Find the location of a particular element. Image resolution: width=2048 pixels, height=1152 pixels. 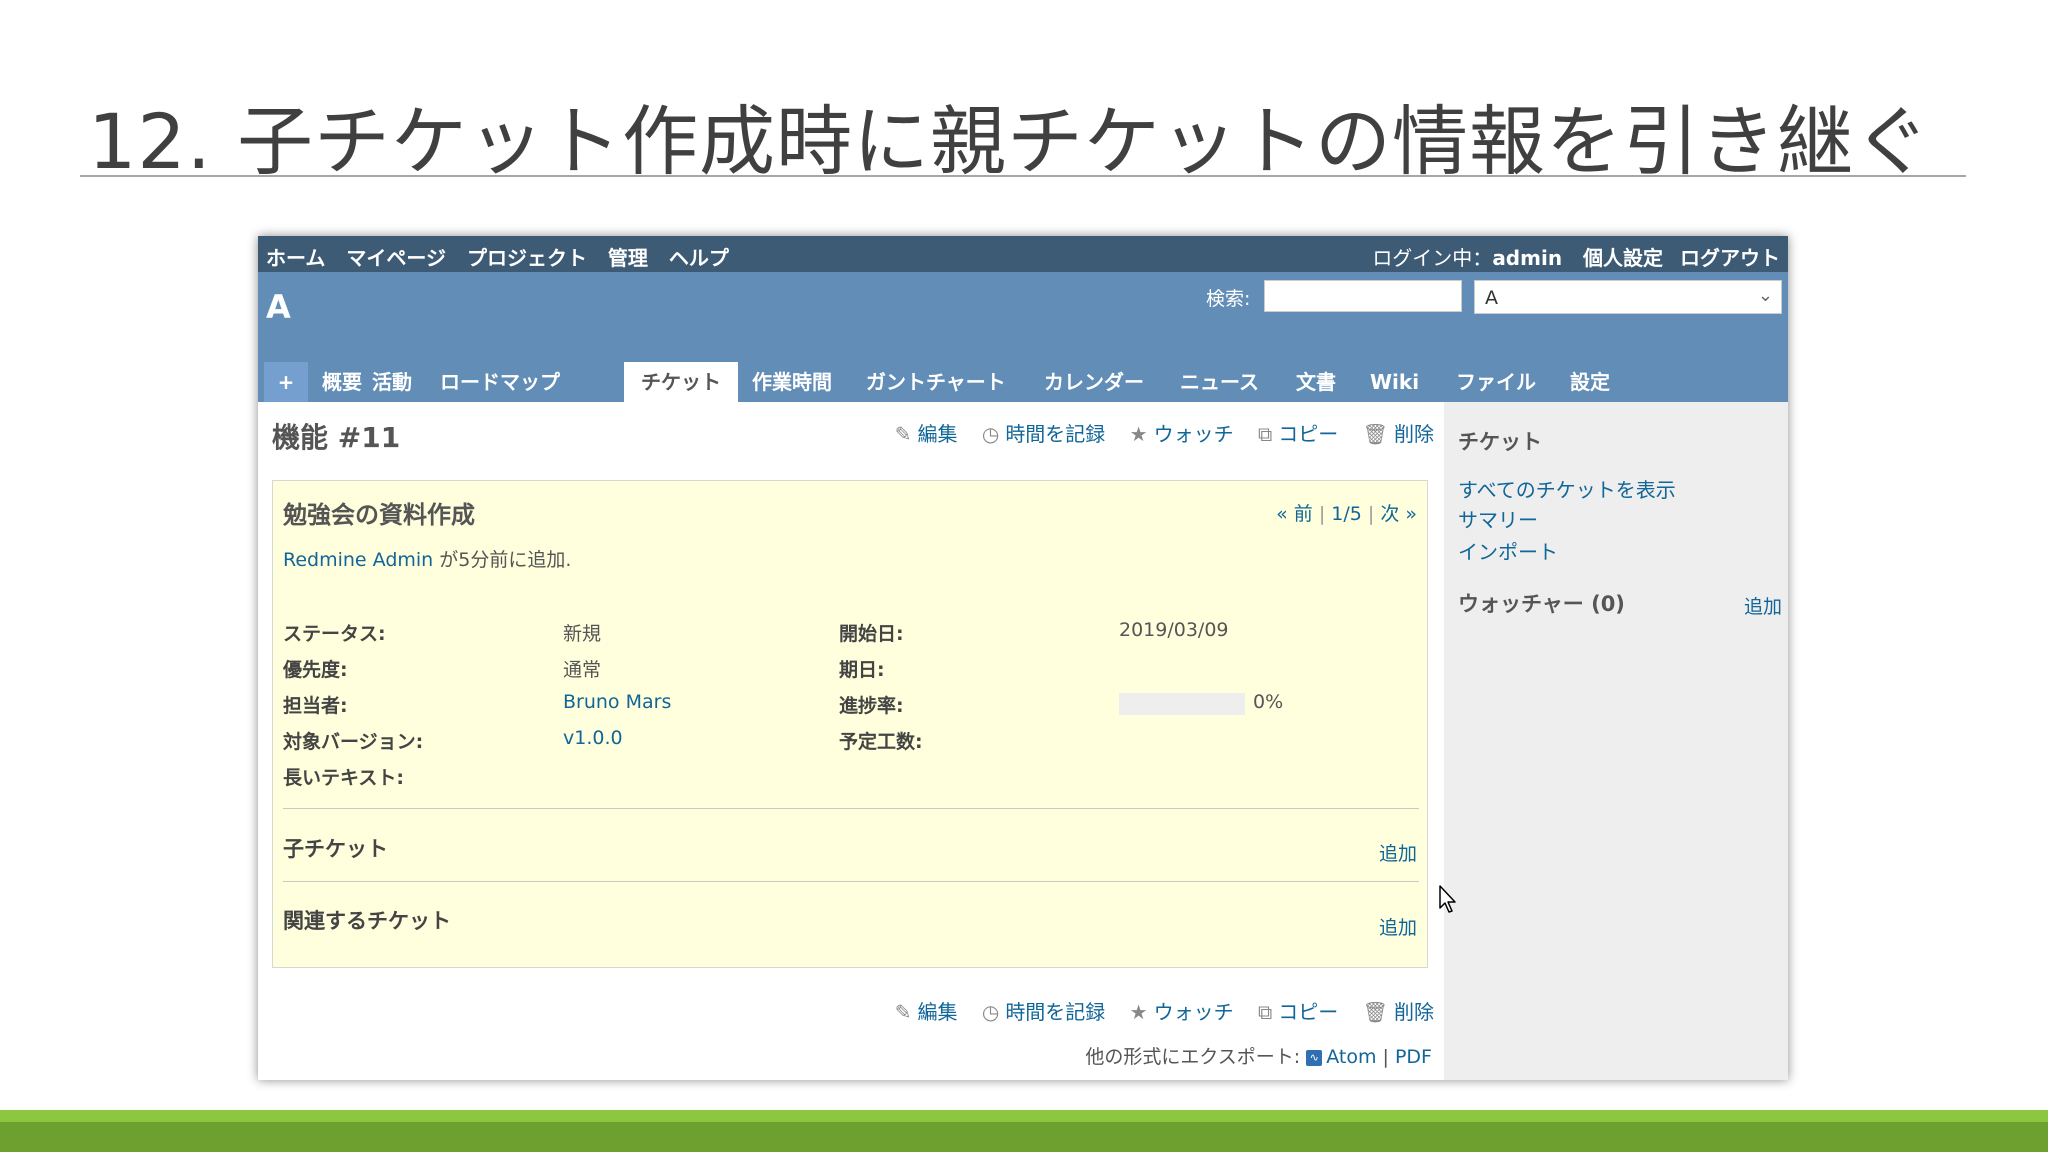

assignee-link: Bruno Mars is located at coordinates (617, 702).